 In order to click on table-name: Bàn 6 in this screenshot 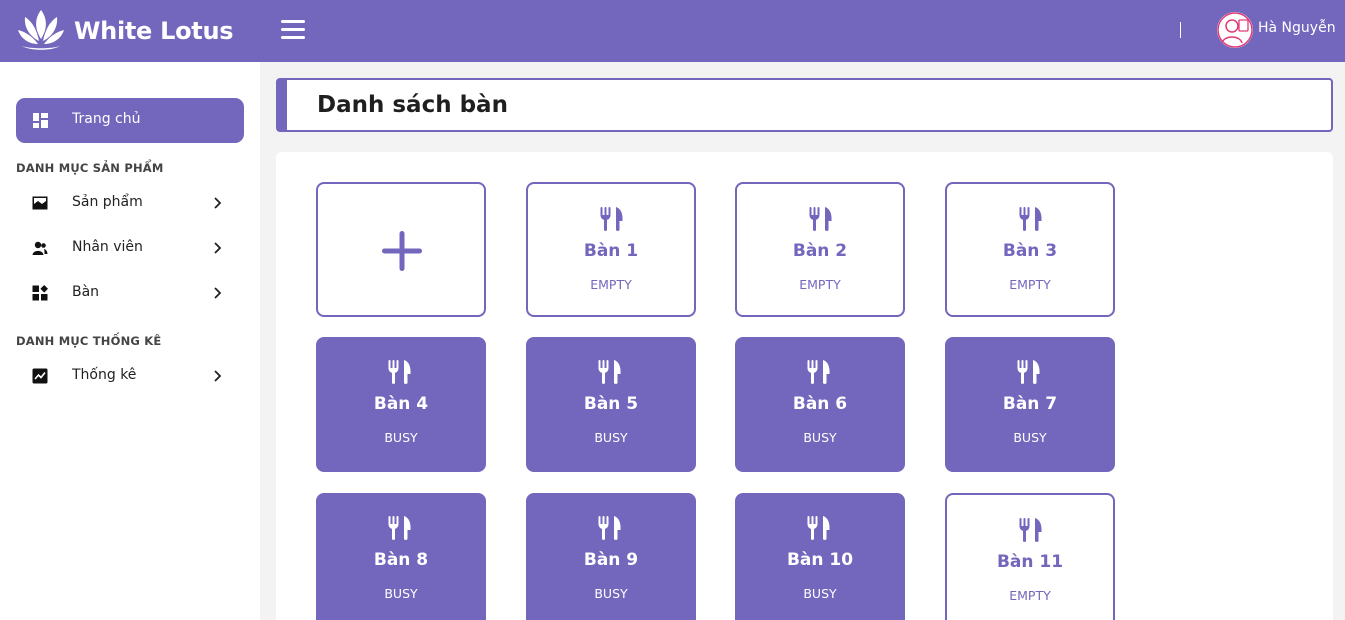, I will do `click(820, 404)`.